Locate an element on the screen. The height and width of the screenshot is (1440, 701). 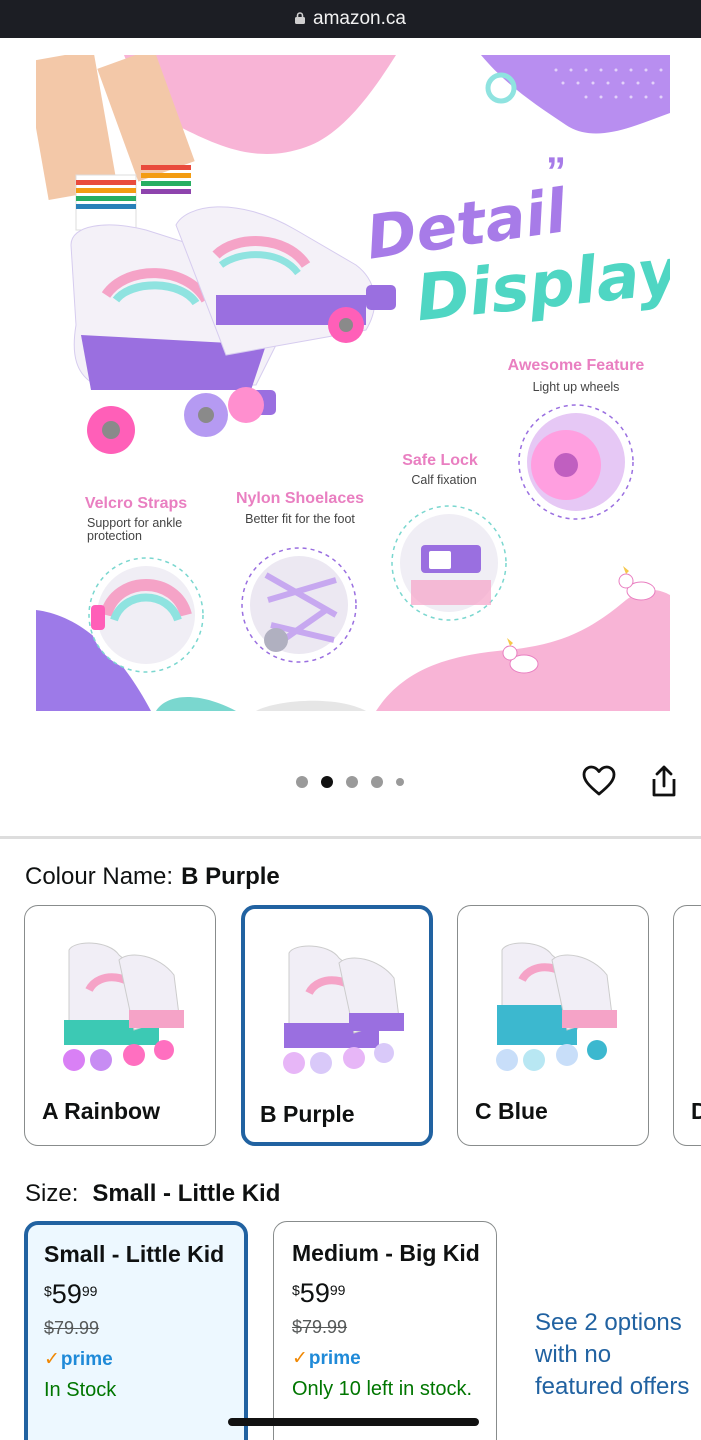
colour-option-c-blue: C Blue is located at coordinates (553, 1025).